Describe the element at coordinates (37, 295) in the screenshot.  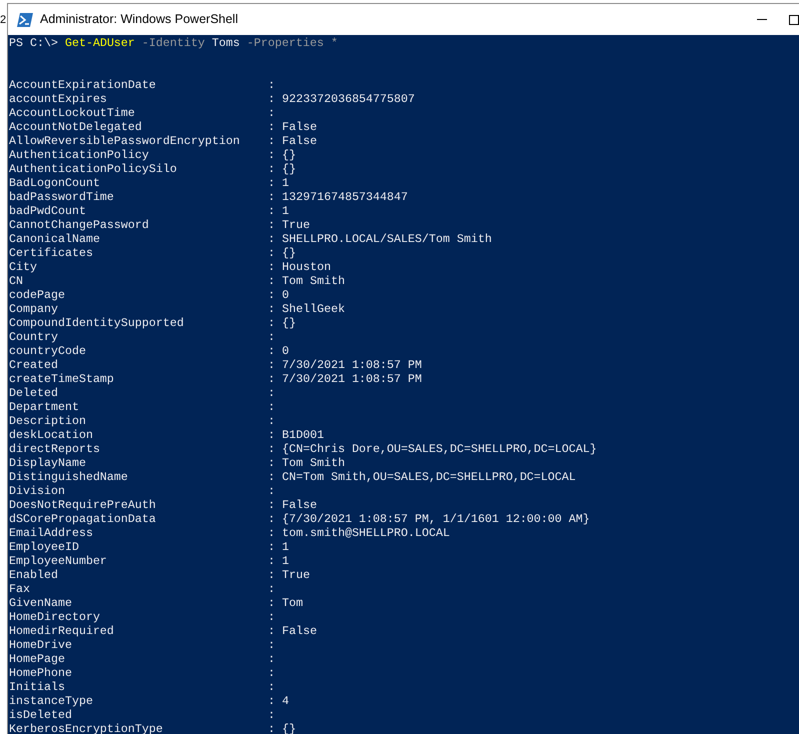
I see `property-name: codePage` at that location.